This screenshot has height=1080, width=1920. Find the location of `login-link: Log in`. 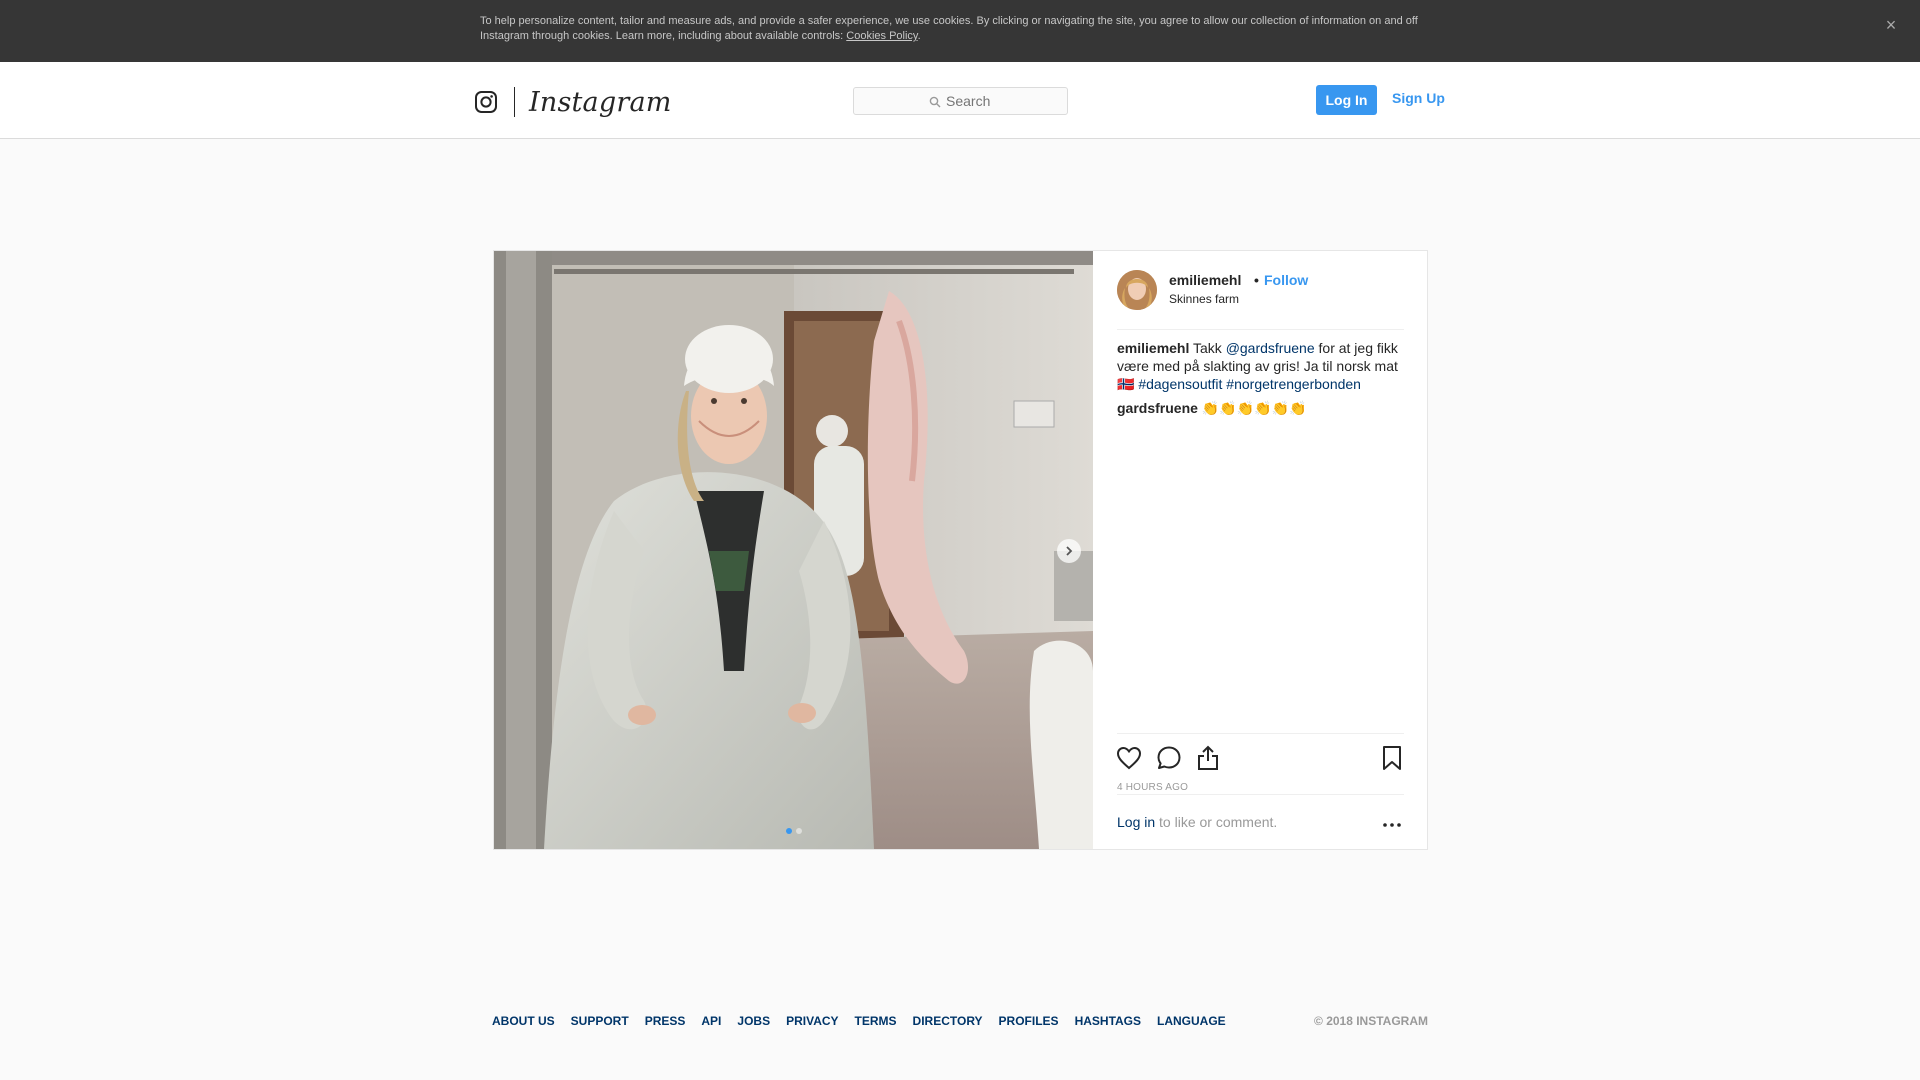

login-link: Log in is located at coordinates (1136, 822).